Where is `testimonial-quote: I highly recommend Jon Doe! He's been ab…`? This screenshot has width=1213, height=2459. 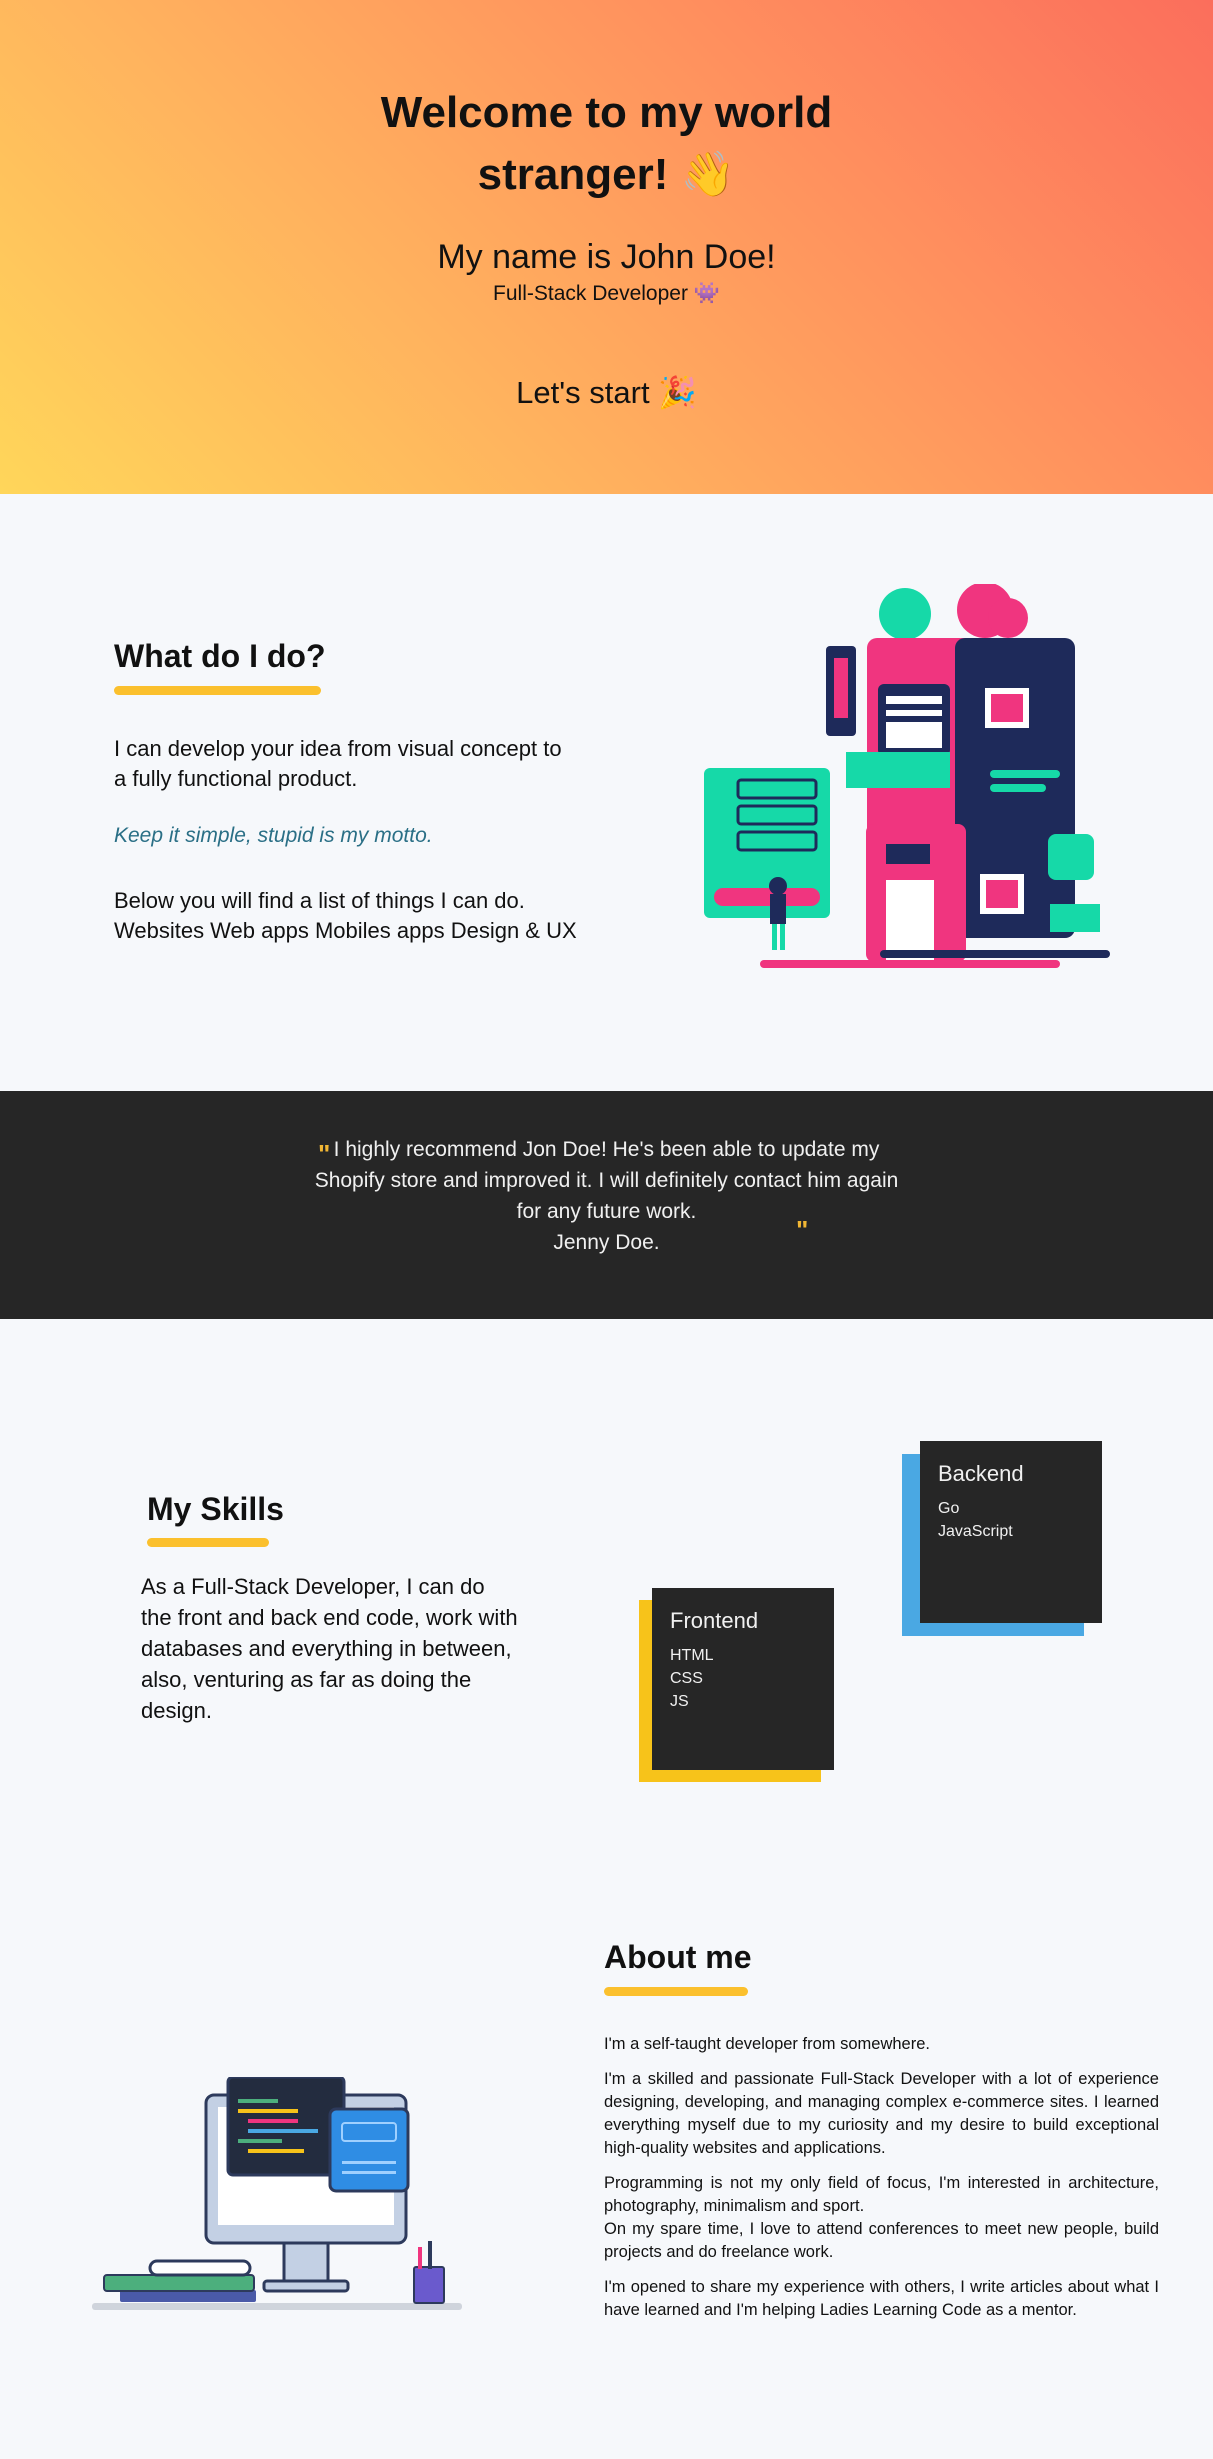
testimonial-quote: I highly recommend Jon Doe! He's been ab… is located at coordinates (606, 1180).